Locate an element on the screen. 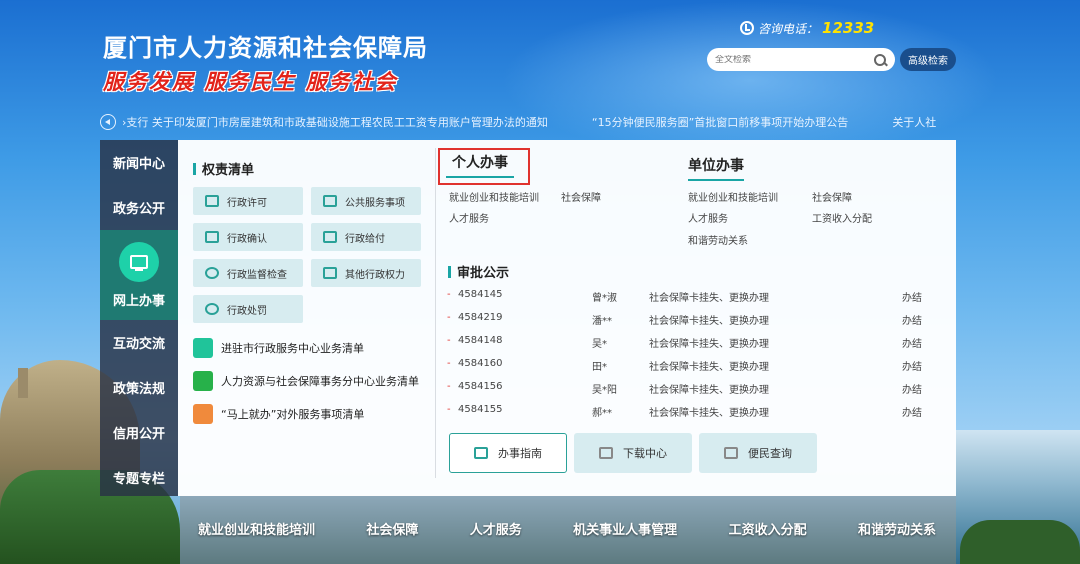 This screenshot has height=564, width=1080. left-nav: 新闻中心 政务公开 网上办事 互动交流 政策法规 信用公开 专题专栏 is located at coordinates (139, 318).